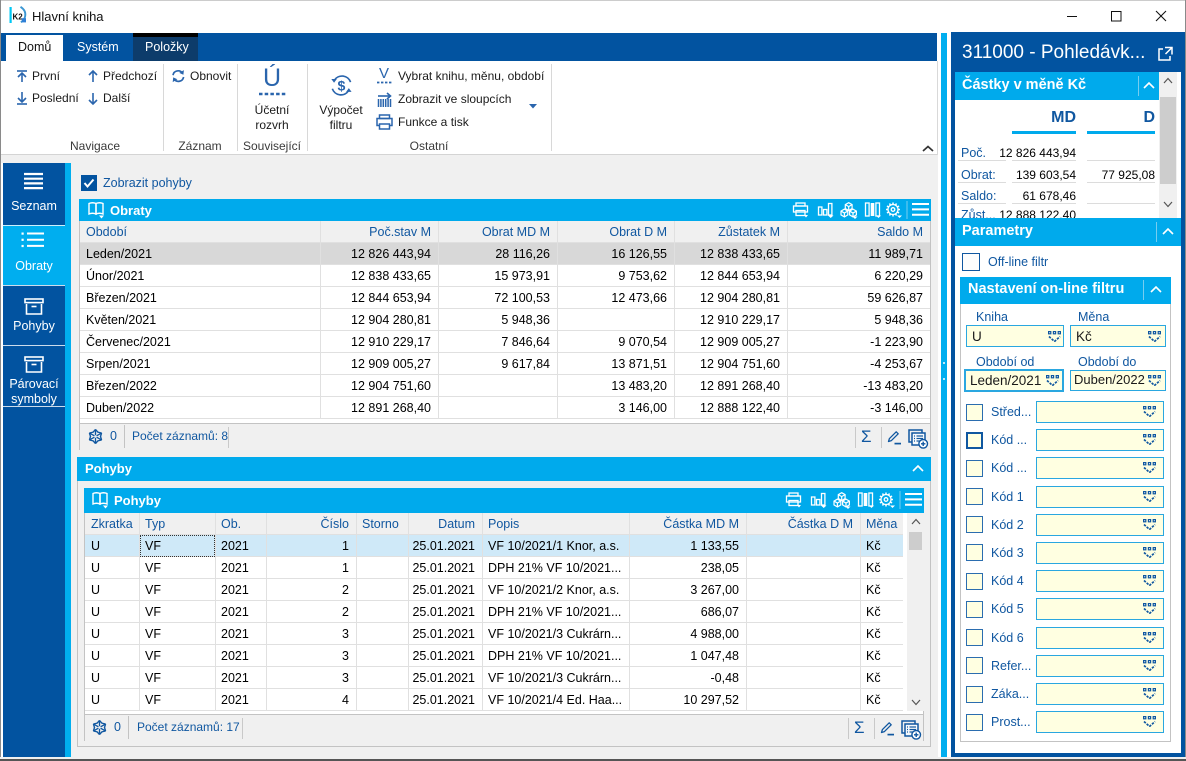 This screenshot has width=1186, height=761. Describe the element at coordinates (18, 17) in the screenshot. I see `svg-text: K2` at that location.